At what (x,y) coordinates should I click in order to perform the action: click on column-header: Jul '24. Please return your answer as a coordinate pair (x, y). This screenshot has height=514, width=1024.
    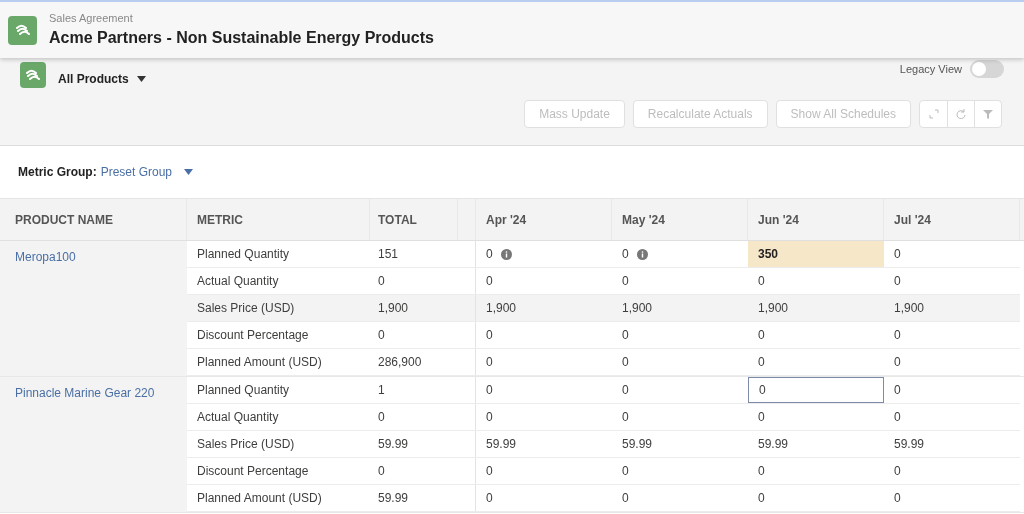
    Looking at the image, I should click on (952, 219).